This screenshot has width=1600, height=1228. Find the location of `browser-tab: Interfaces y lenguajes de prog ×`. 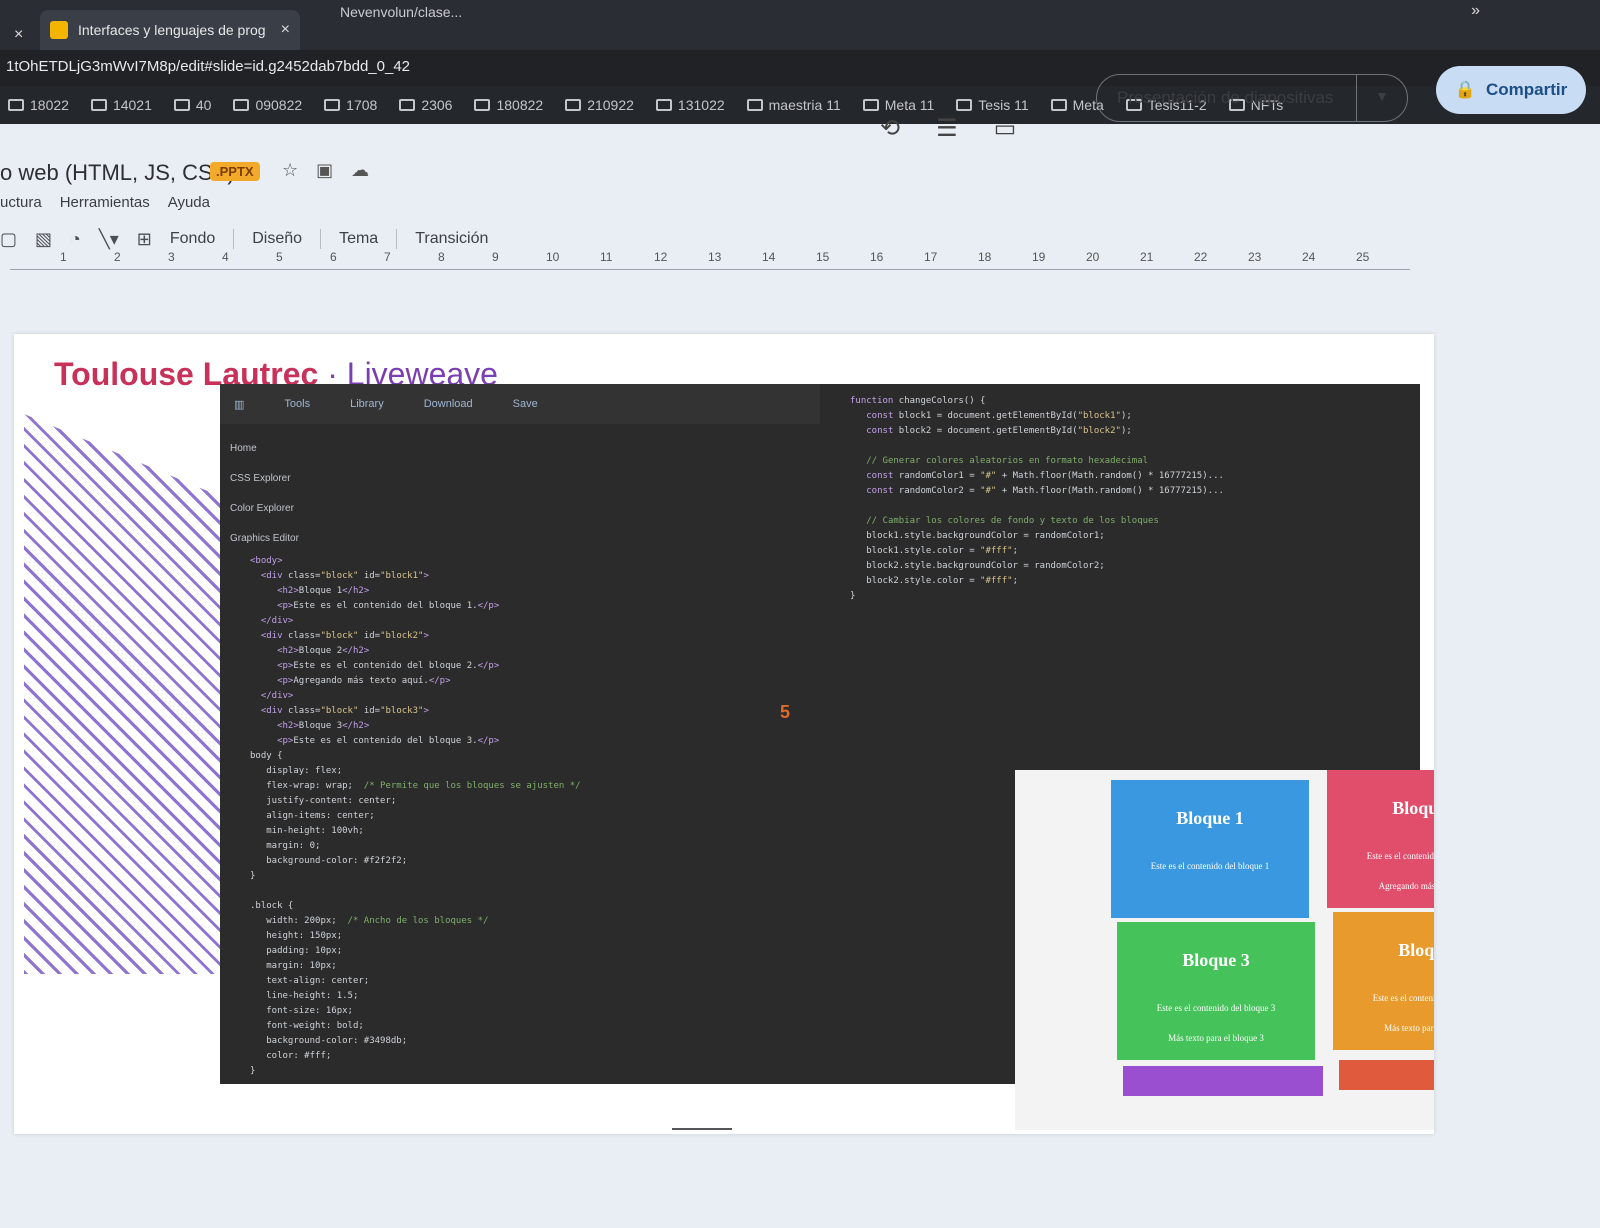

browser-tab: Interfaces y lenguajes de prog × is located at coordinates (170, 30).